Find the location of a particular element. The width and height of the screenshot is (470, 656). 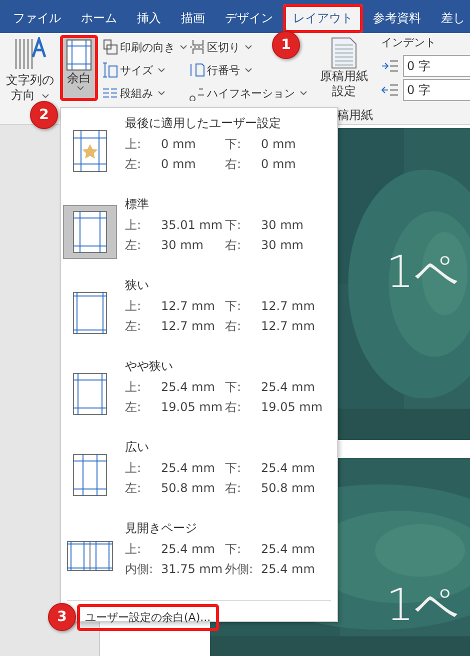

margin-option: 広い 上: 25.4 mm 下: 25.4 mm 左: 50.8 mm 右: 50.8 mm is located at coordinates (199, 478).